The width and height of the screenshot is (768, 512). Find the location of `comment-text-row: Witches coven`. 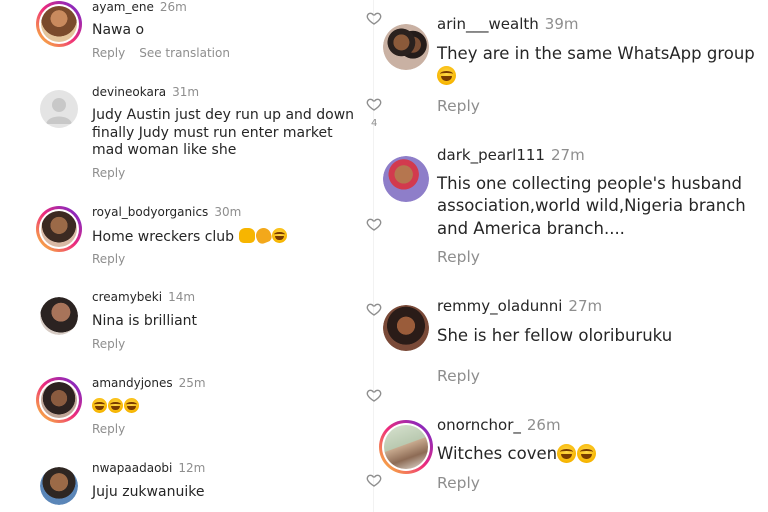

comment-text-row: Witches coven is located at coordinates (602, 454).